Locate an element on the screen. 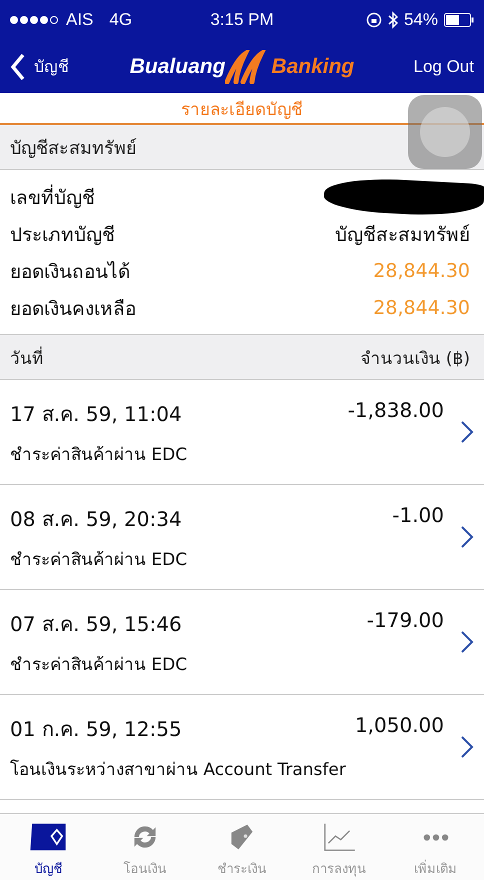 This screenshot has width=484, height=880. clock: 3:15 PM is located at coordinates (242, 20).